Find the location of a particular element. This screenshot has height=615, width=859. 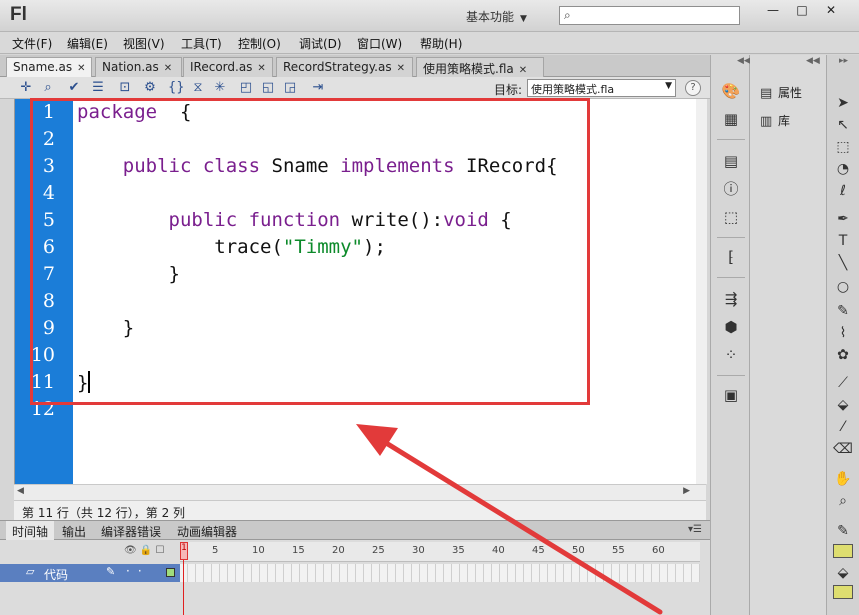

remove-comment-icon: ◲ is located at coordinates (290, 87).